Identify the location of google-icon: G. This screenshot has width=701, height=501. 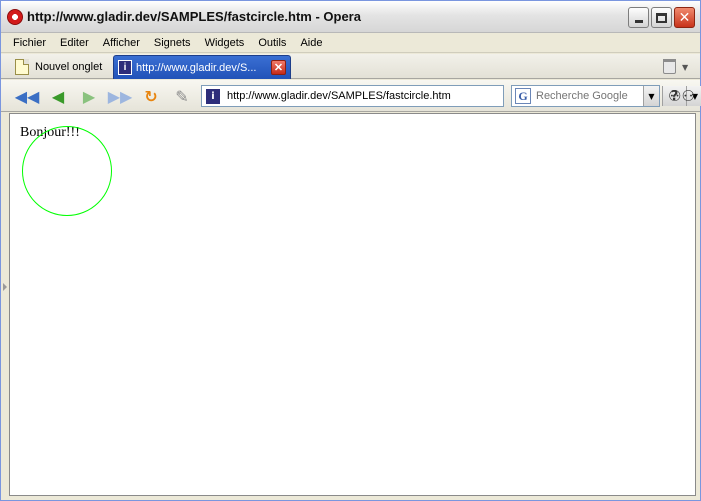
(523, 96).